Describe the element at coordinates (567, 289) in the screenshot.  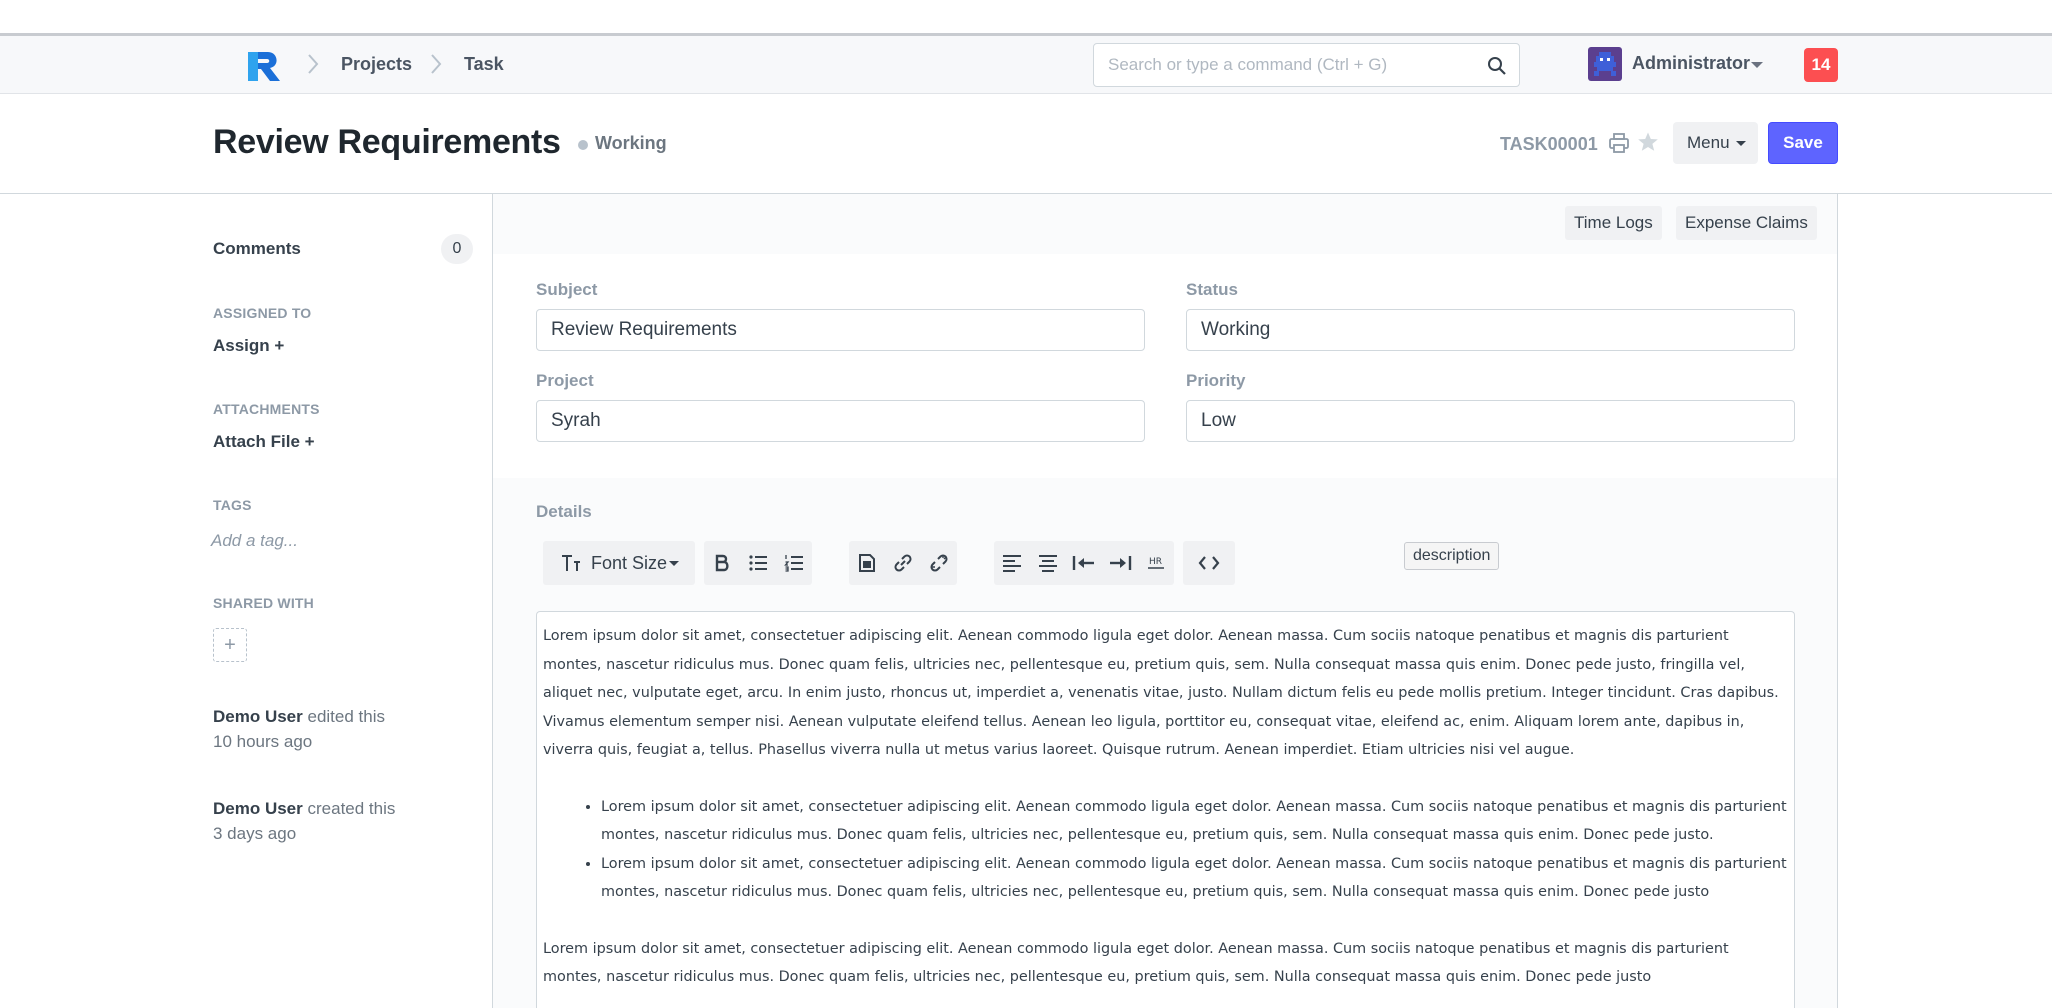
I see `subject-label: Subject` at that location.